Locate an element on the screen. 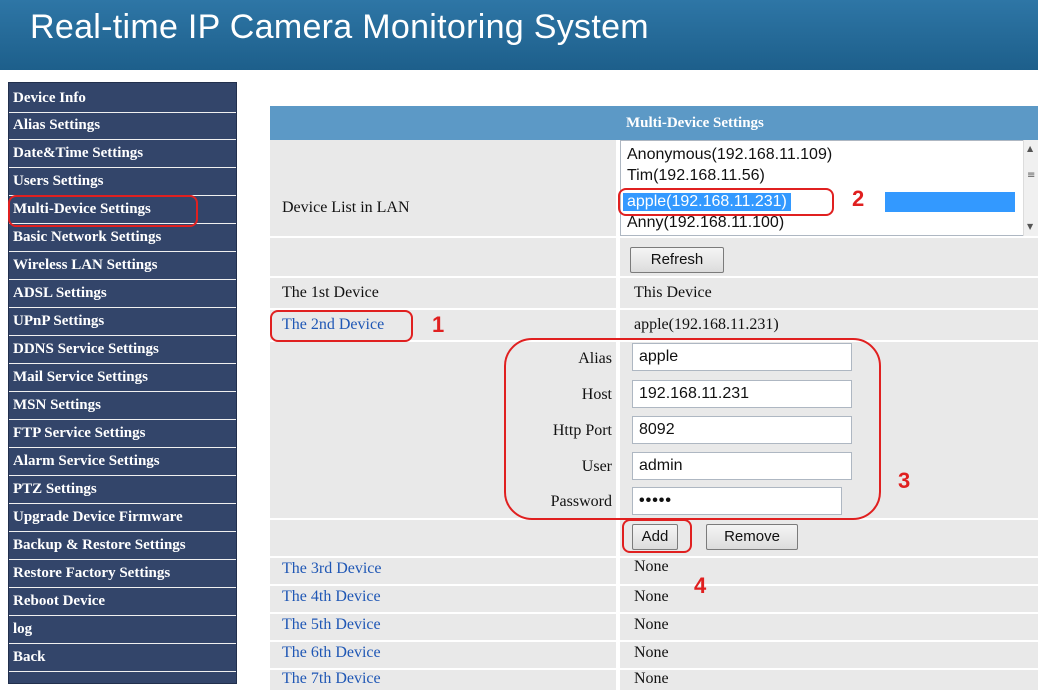 The width and height of the screenshot is (1038, 690). device-4-link: The 4th Device is located at coordinates (331, 597).